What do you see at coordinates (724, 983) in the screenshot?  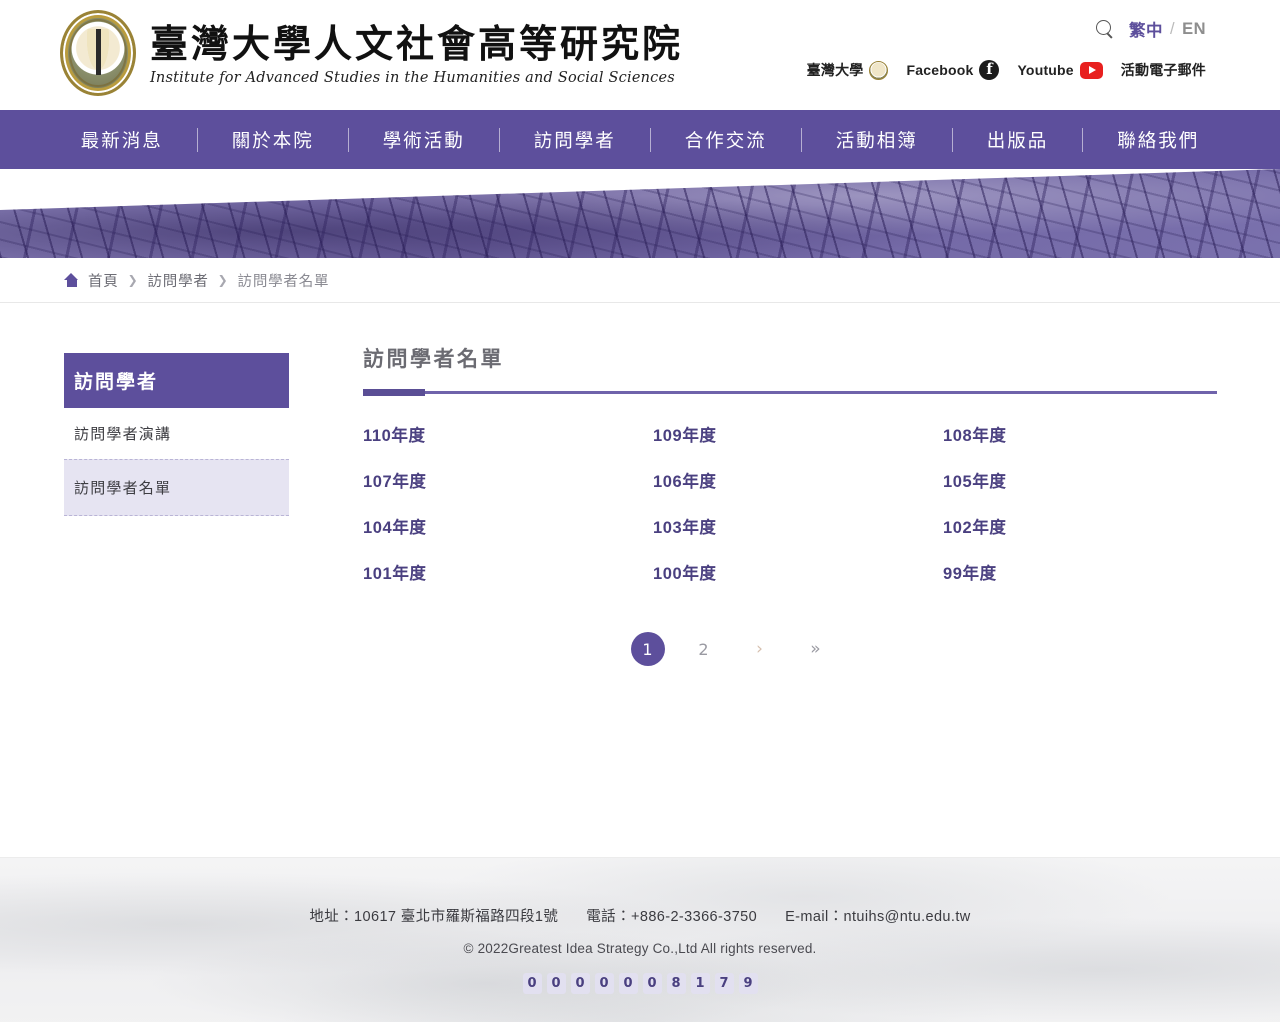 I see `counter-digit: 7` at bounding box center [724, 983].